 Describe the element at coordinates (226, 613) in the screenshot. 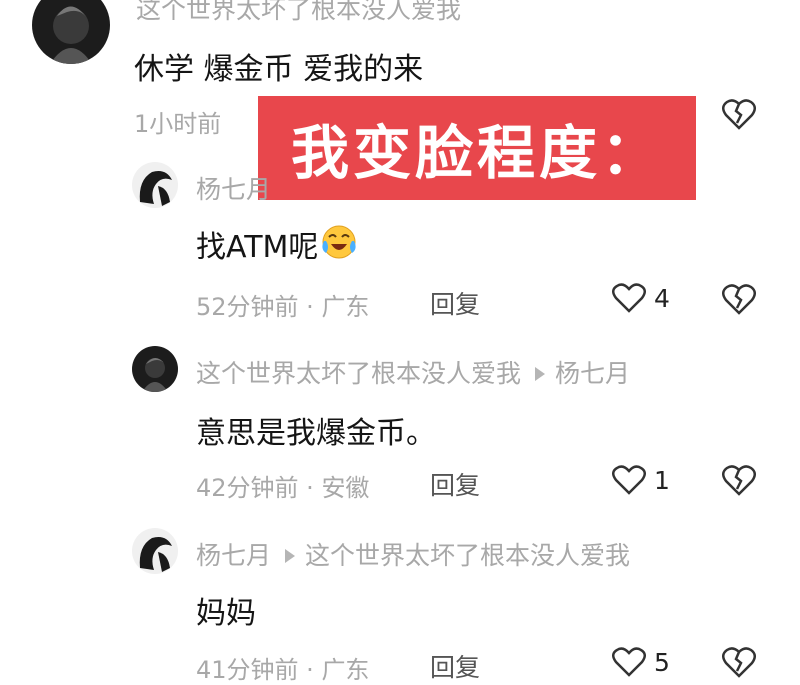

I see `comment-text: 妈妈` at that location.